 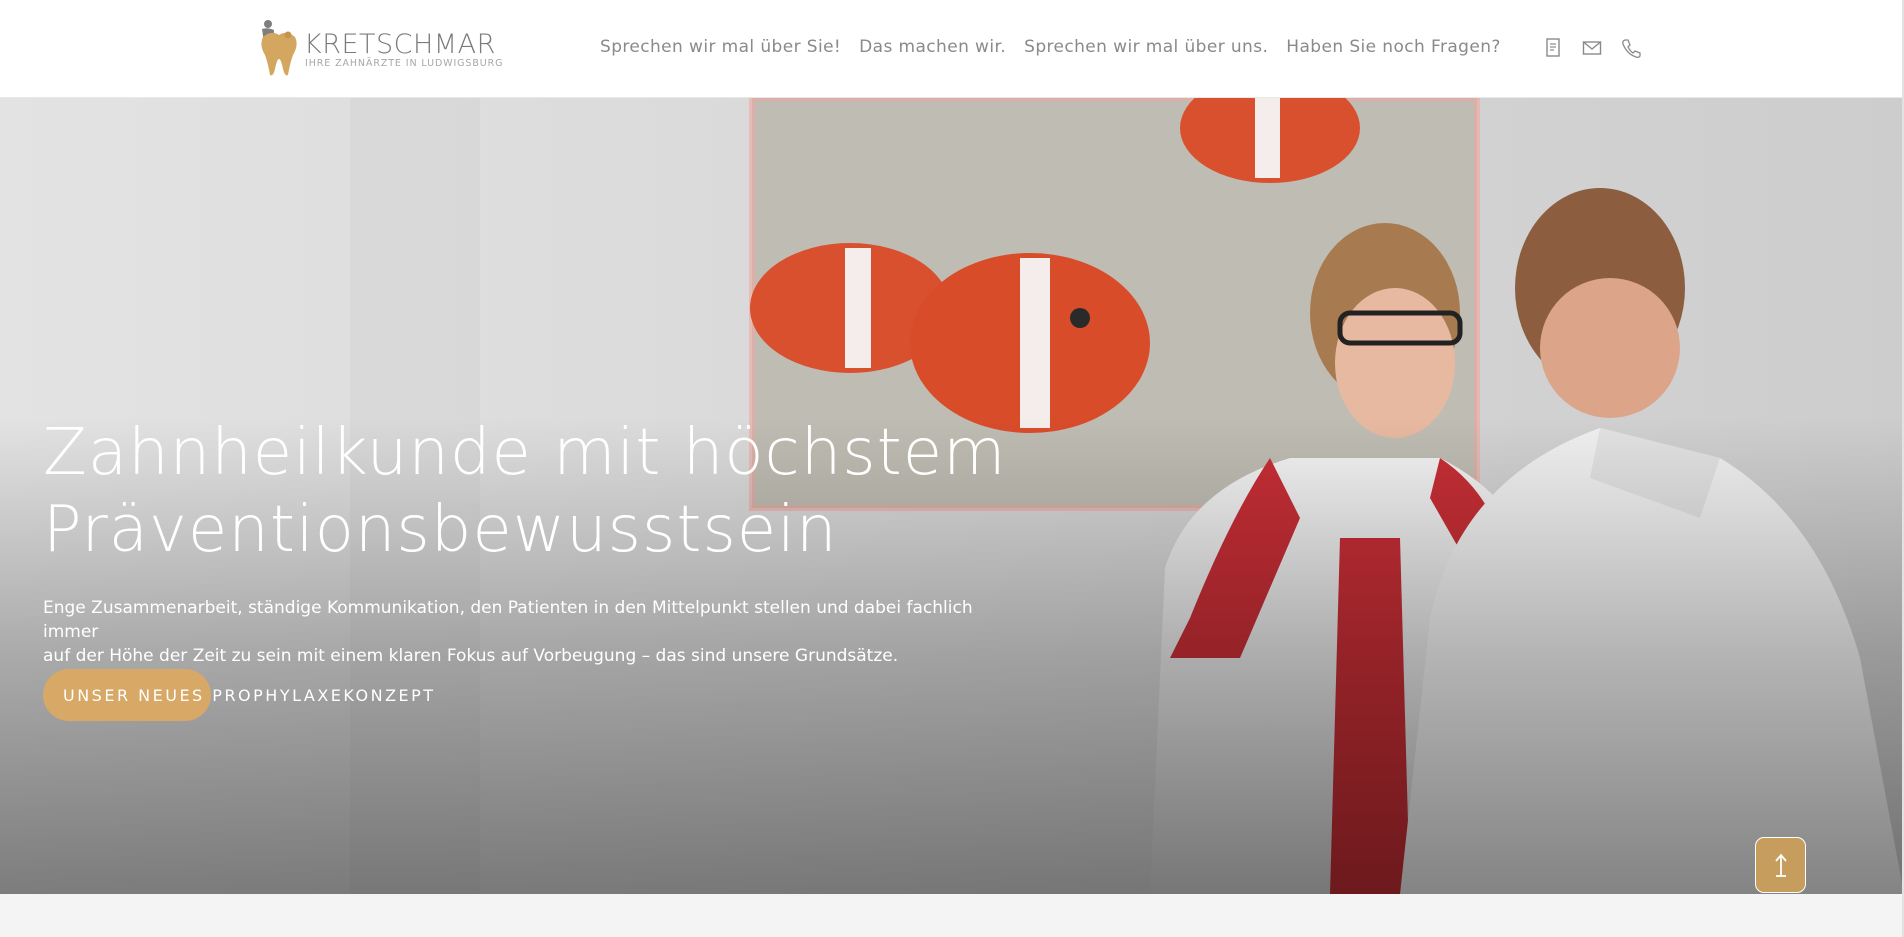 I want to click on brand-name: KRETSCHMAR, so click(x=400, y=44).